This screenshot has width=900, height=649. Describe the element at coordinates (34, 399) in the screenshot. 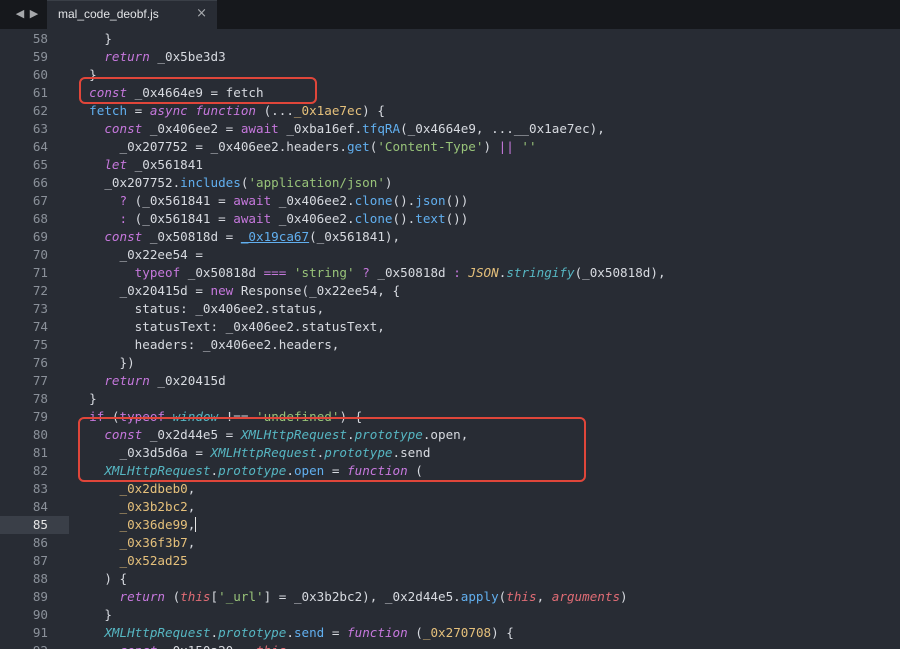

I see `gutter: 78` at that location.